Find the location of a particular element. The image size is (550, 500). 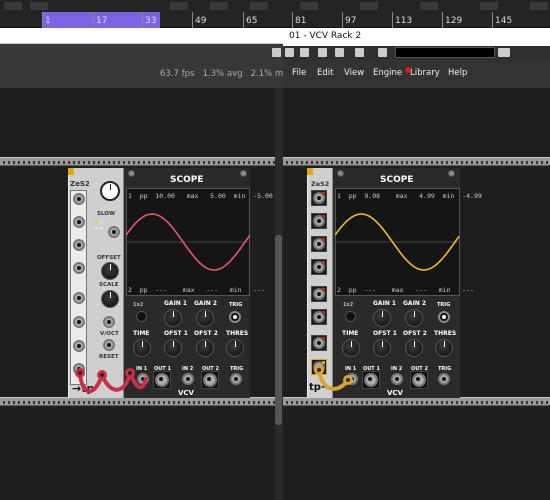

screen-icon is located at coordinates (504, 52).